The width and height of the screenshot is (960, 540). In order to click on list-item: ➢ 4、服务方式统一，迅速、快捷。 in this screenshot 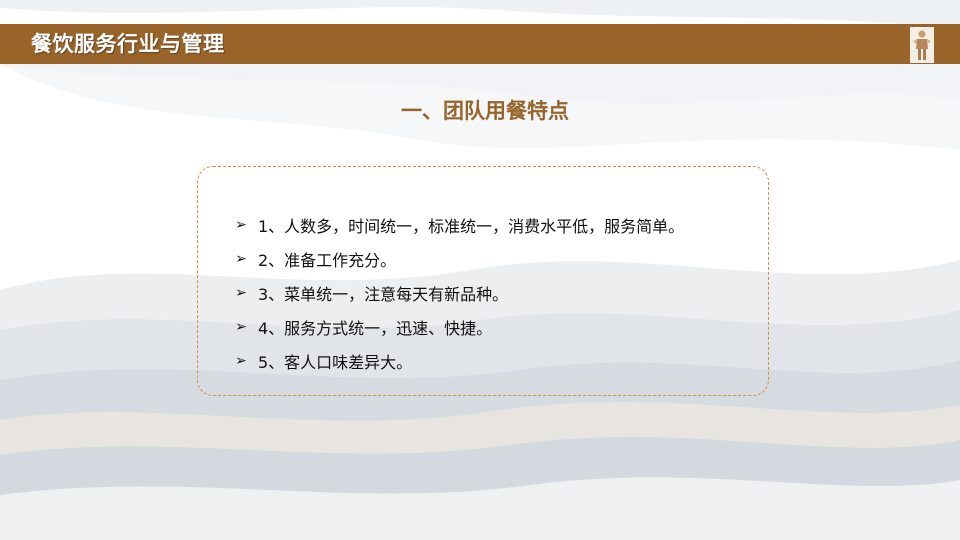, I will do `click(459, 327)`.